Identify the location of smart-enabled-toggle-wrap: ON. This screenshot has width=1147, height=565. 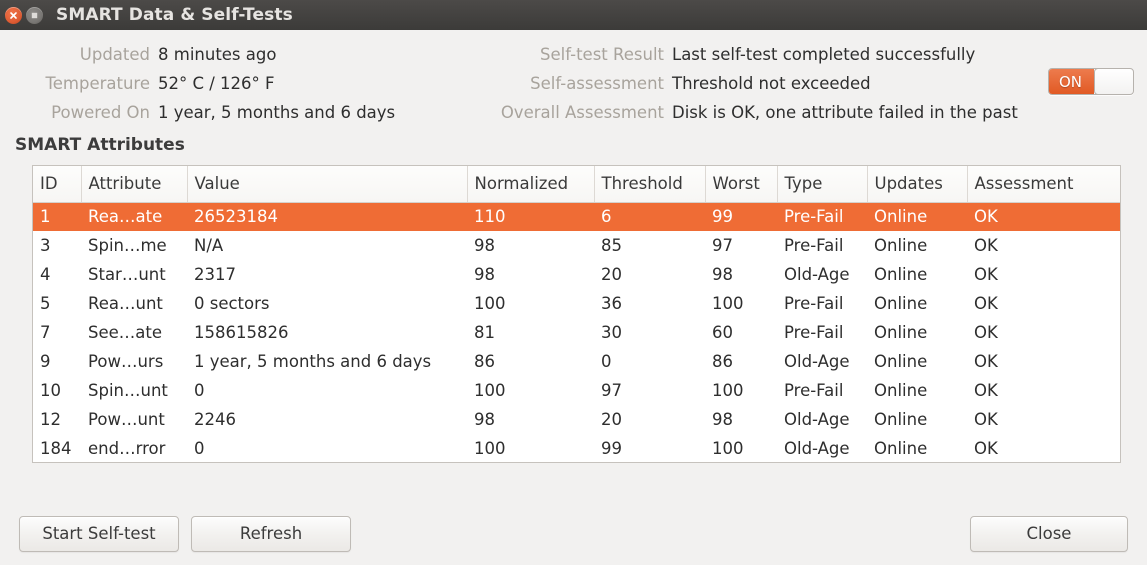
(1091, 81).